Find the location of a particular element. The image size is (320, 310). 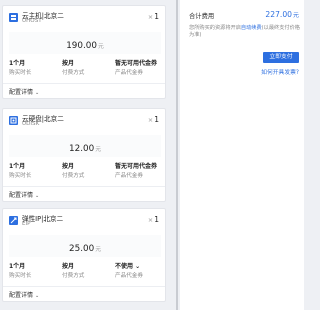

price-box: 190.00元 is located at coordinates (85, 43).